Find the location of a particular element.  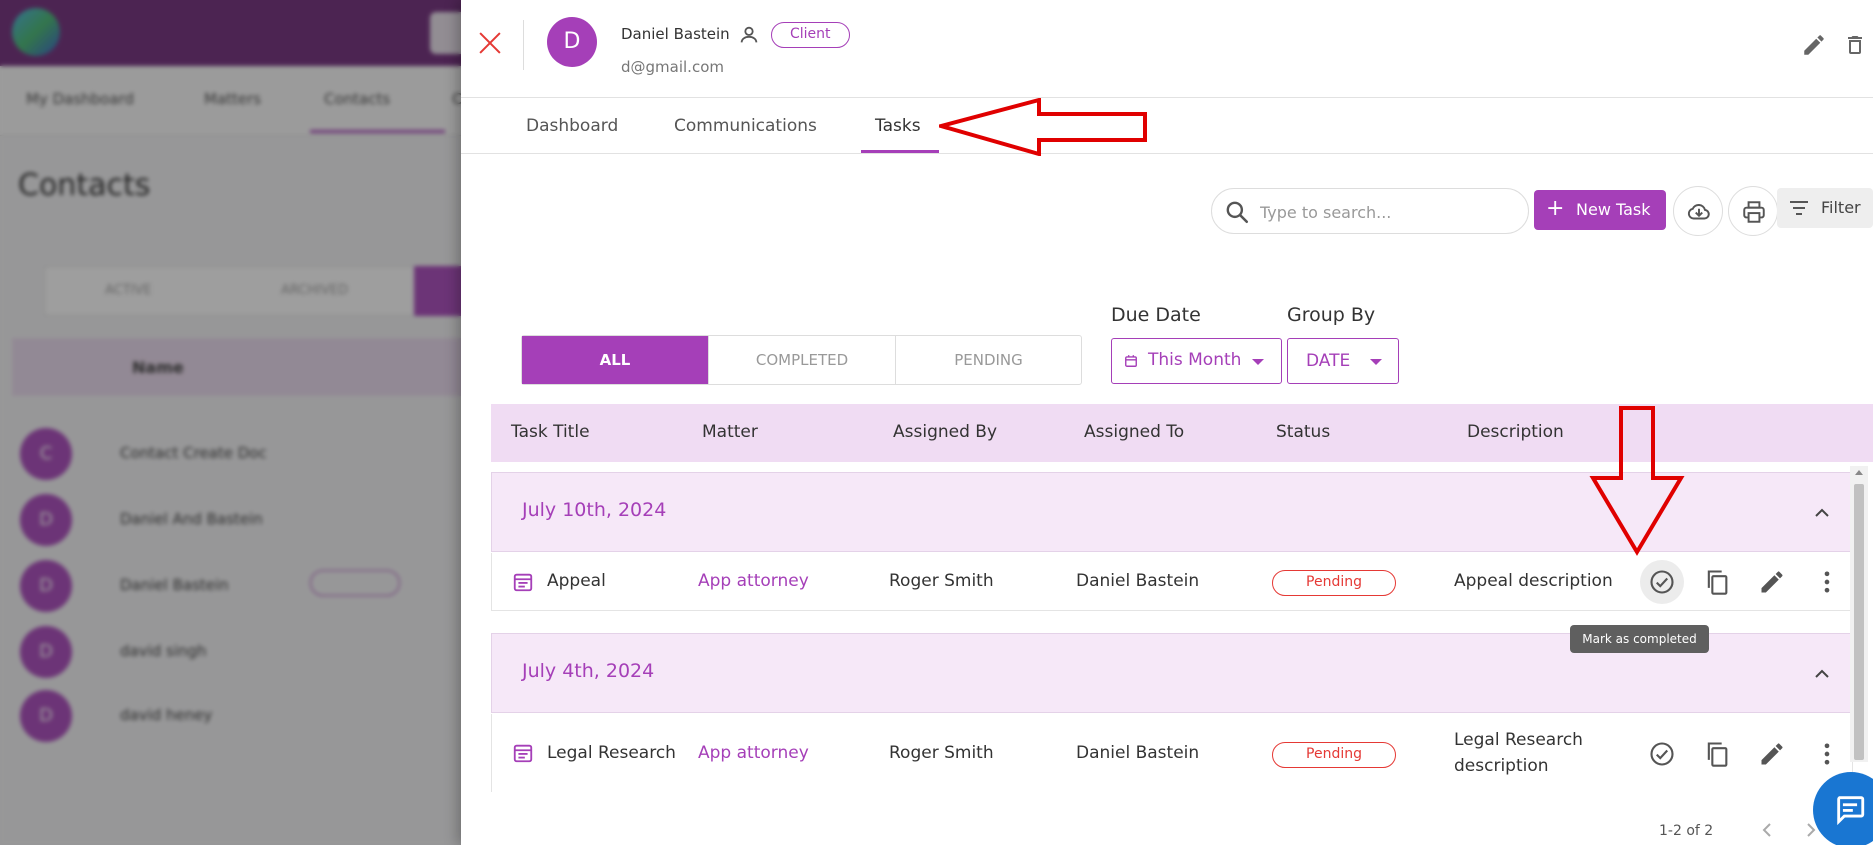

due-date-value: This Month is located at coordinates (1195, 360).